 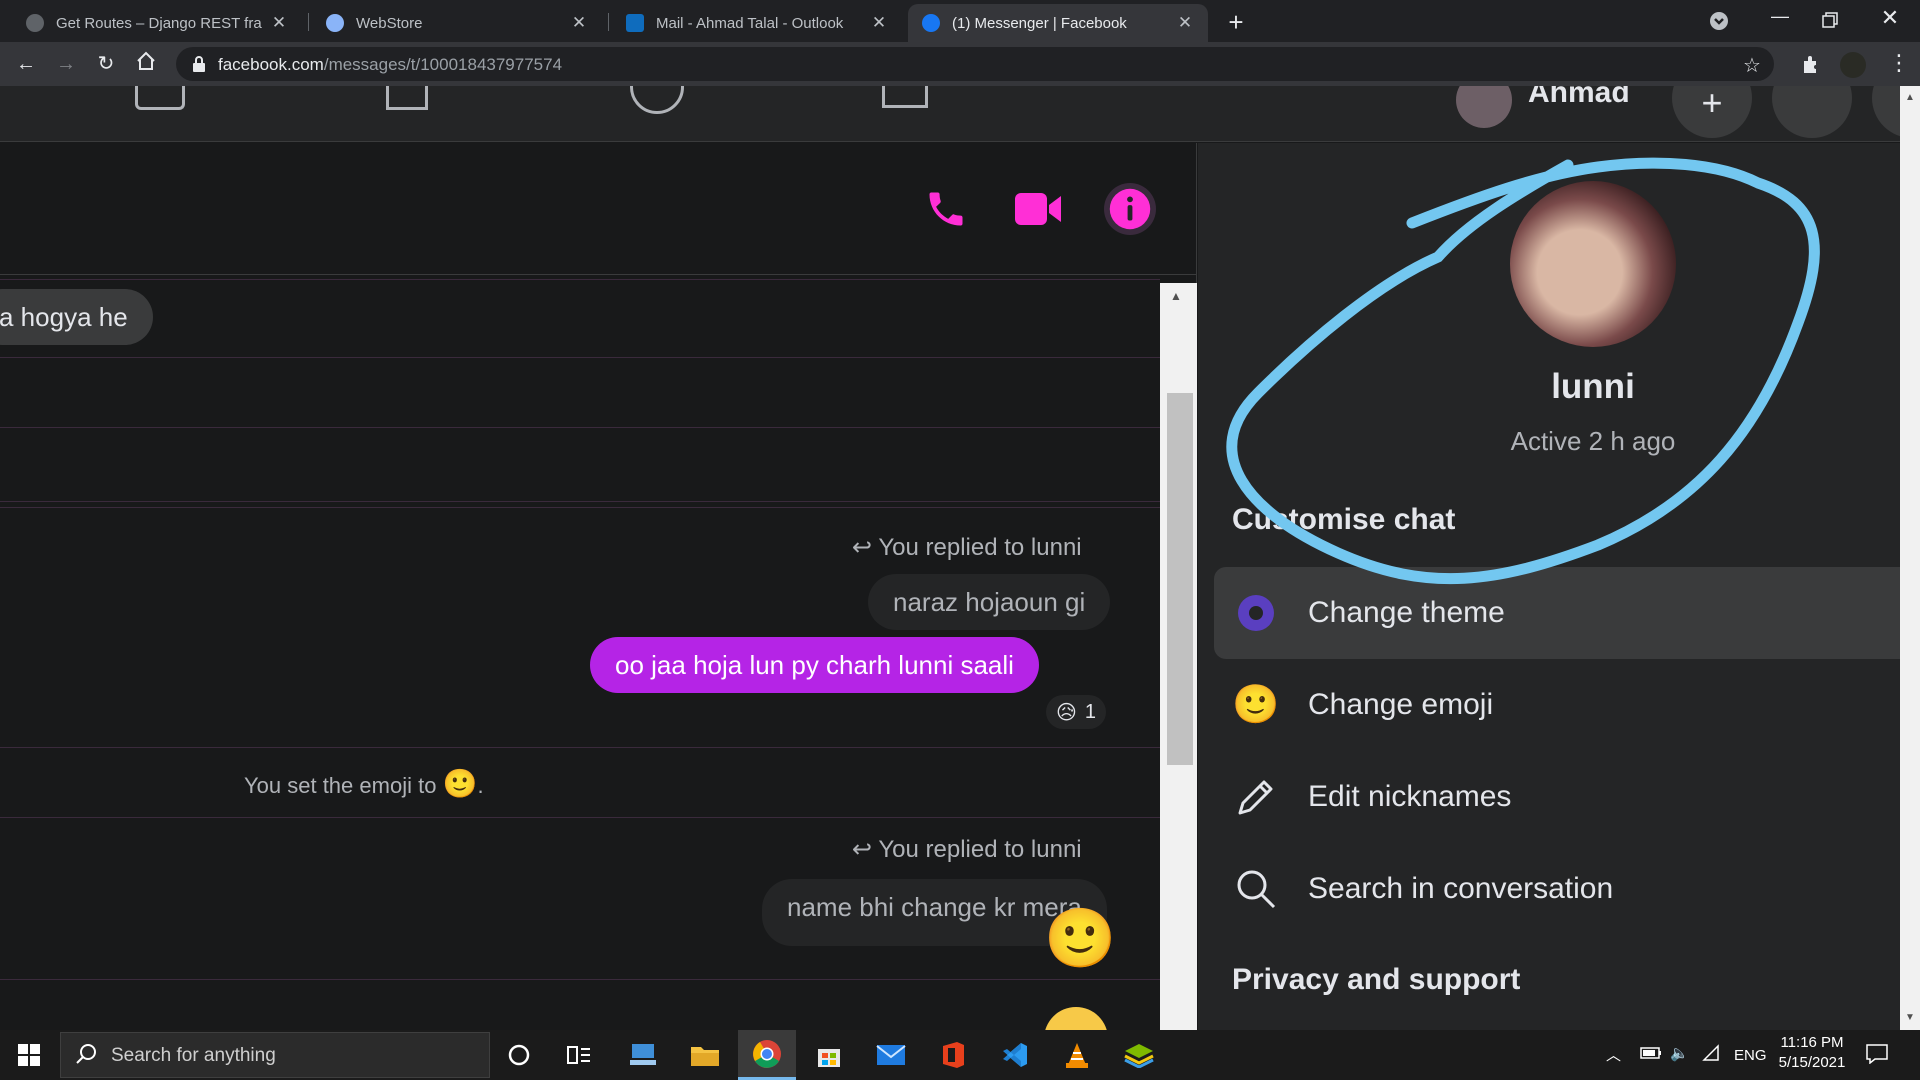 What do you see at coordinates (1812, 112) in the screenshot?
I see `messenger-button` at bounding box center [1812, 112].